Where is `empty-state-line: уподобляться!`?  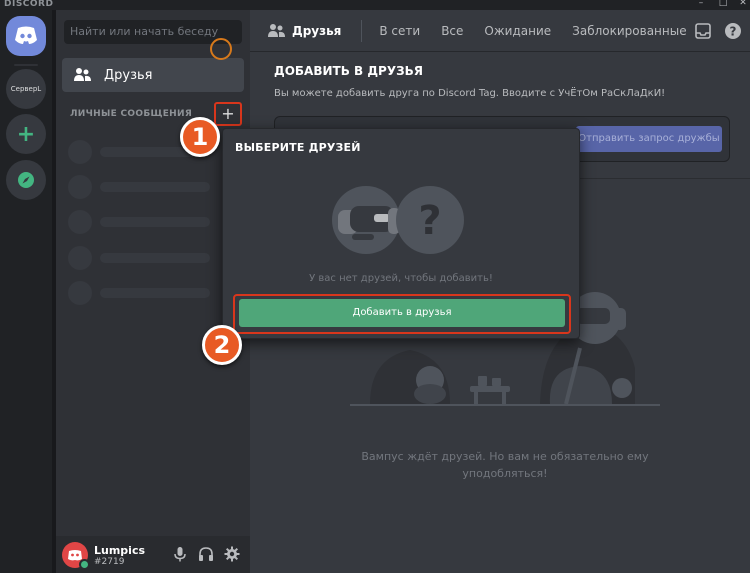 empty-state-line: уподобляться! is located at coordinates (505, 473).